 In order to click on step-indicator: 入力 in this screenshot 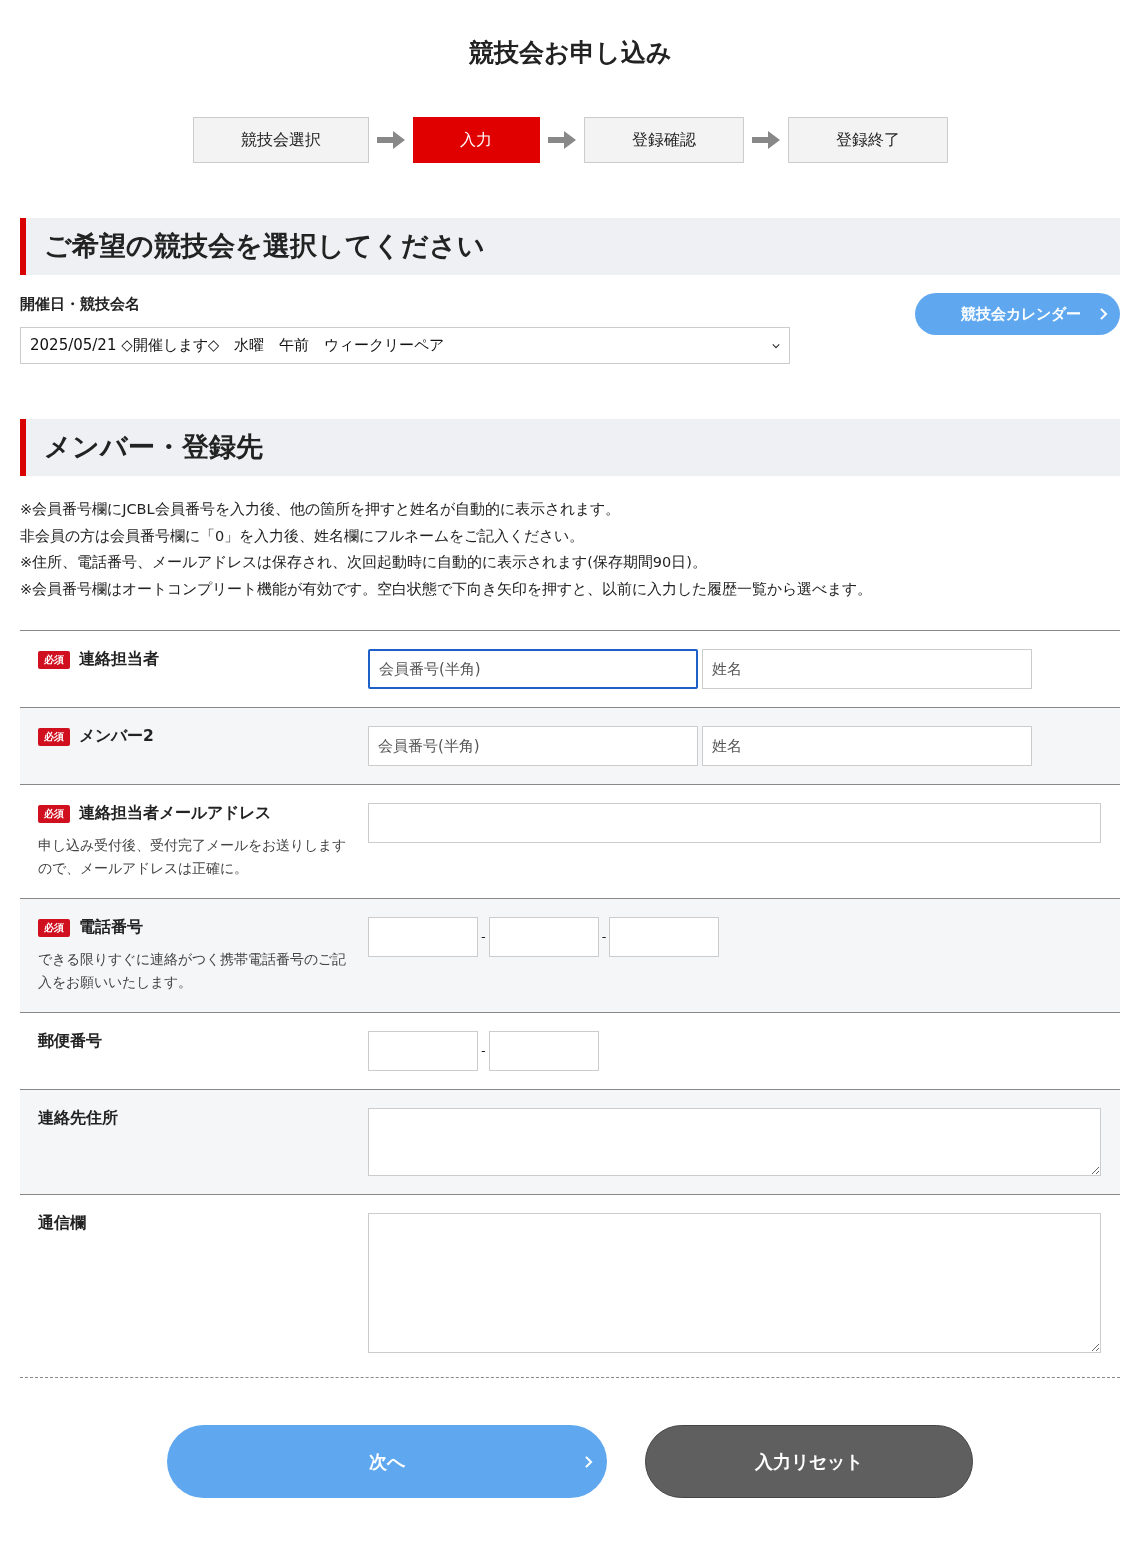, I will do `click(476, 140)`.